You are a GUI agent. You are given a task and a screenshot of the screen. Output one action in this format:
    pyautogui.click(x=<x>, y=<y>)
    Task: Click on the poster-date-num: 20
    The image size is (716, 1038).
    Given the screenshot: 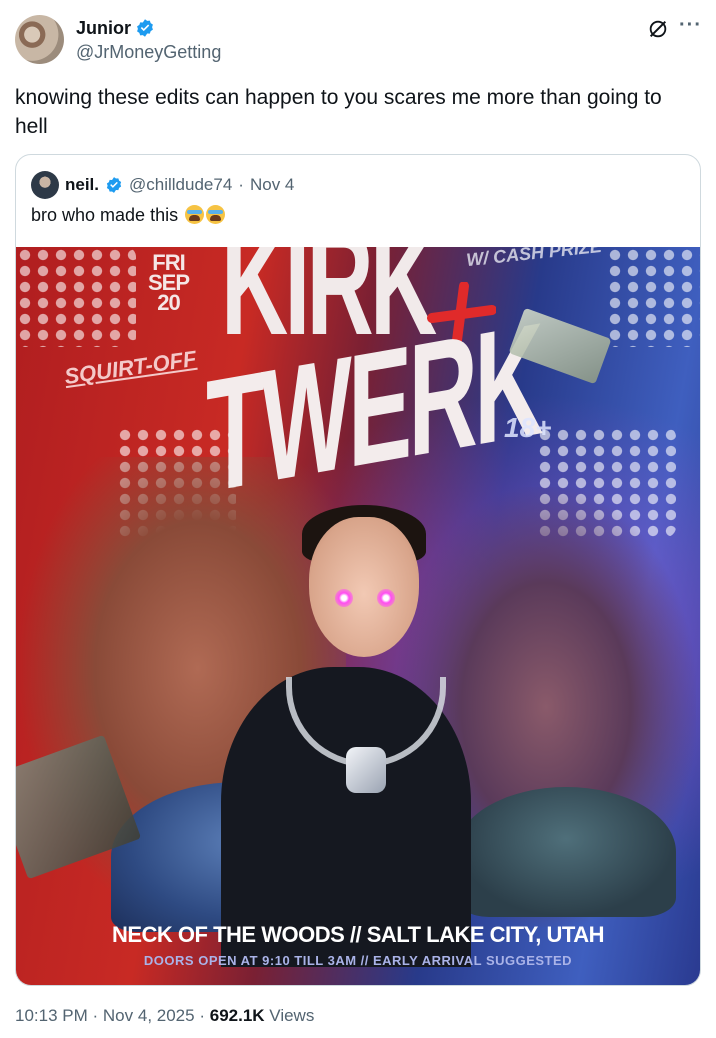 What is the action you would take?
    pyautogui.click(x=168, y=302)
    